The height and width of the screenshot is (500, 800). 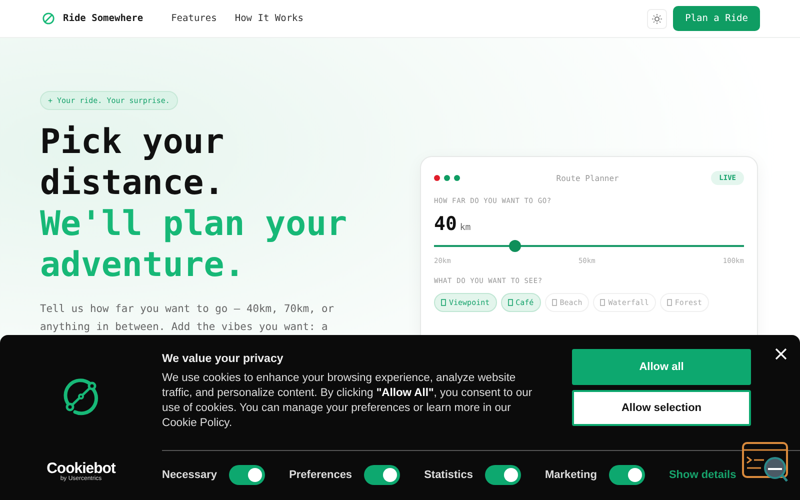 What do you see at coordinates (781, 354) in the screenshot?
I see `close-icon` at bounding box center [781, 354].